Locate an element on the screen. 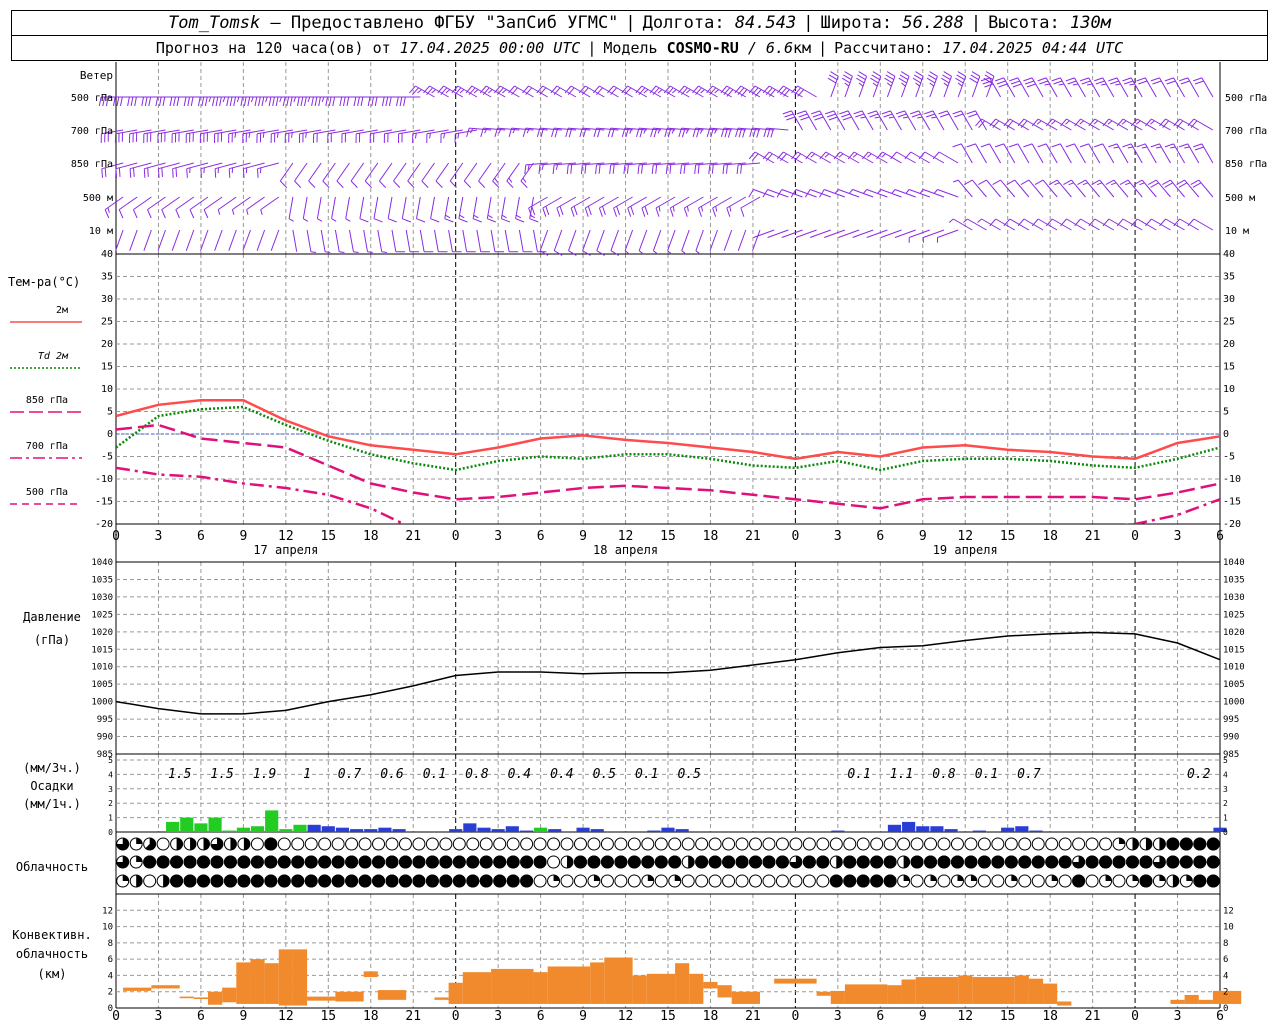  precip-title: Осадки is located at coordinates (51, 786).